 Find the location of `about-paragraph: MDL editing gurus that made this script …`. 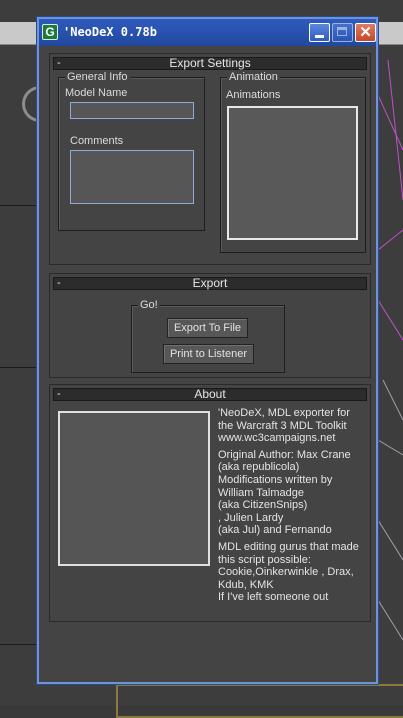

about-paragraph: MDL editing gurus that made this script … is located at coordinates (288, 572).